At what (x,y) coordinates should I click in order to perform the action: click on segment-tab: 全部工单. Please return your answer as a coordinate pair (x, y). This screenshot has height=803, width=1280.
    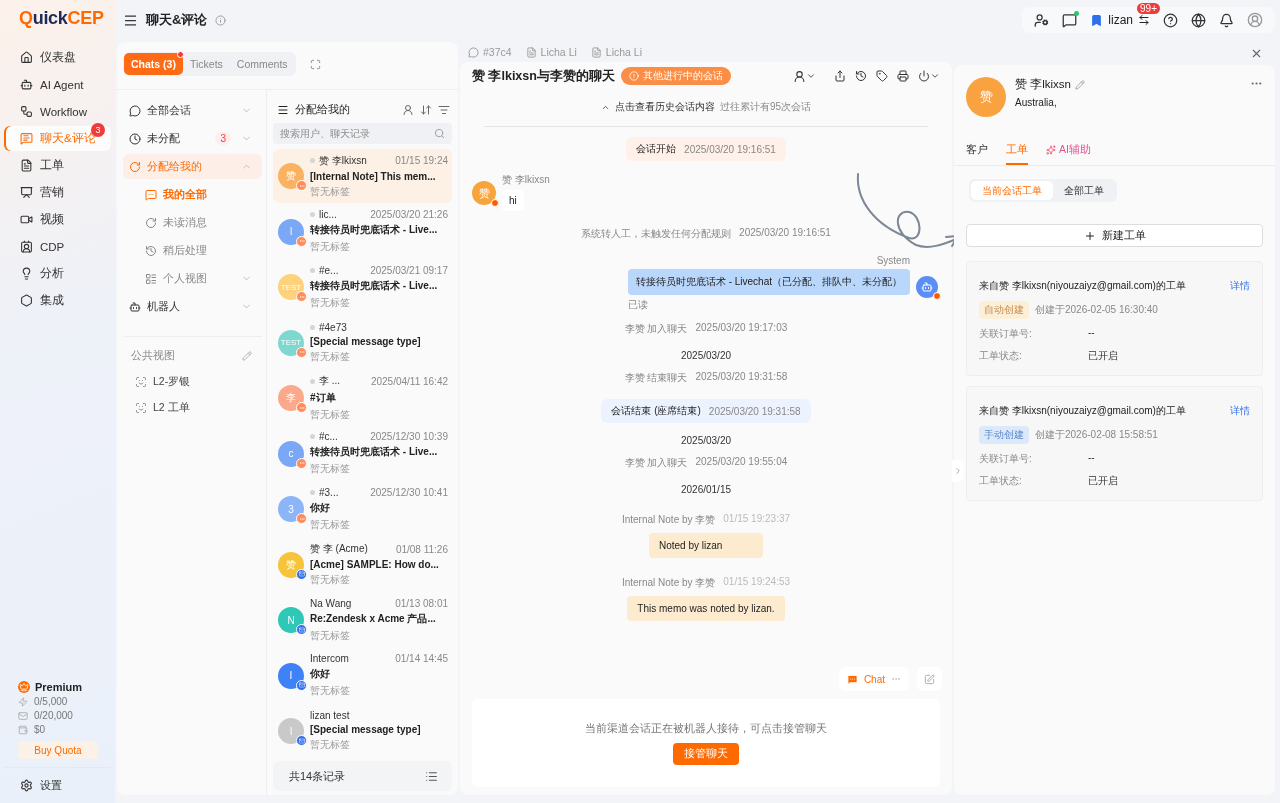
    Looking at the image, I should click on (1084, 190).